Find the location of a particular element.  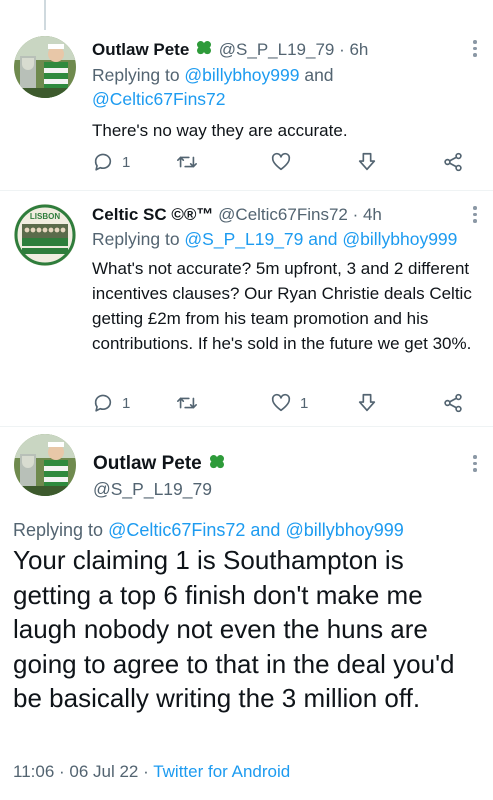

like-button: 1 is located at coordinates (289, 403).